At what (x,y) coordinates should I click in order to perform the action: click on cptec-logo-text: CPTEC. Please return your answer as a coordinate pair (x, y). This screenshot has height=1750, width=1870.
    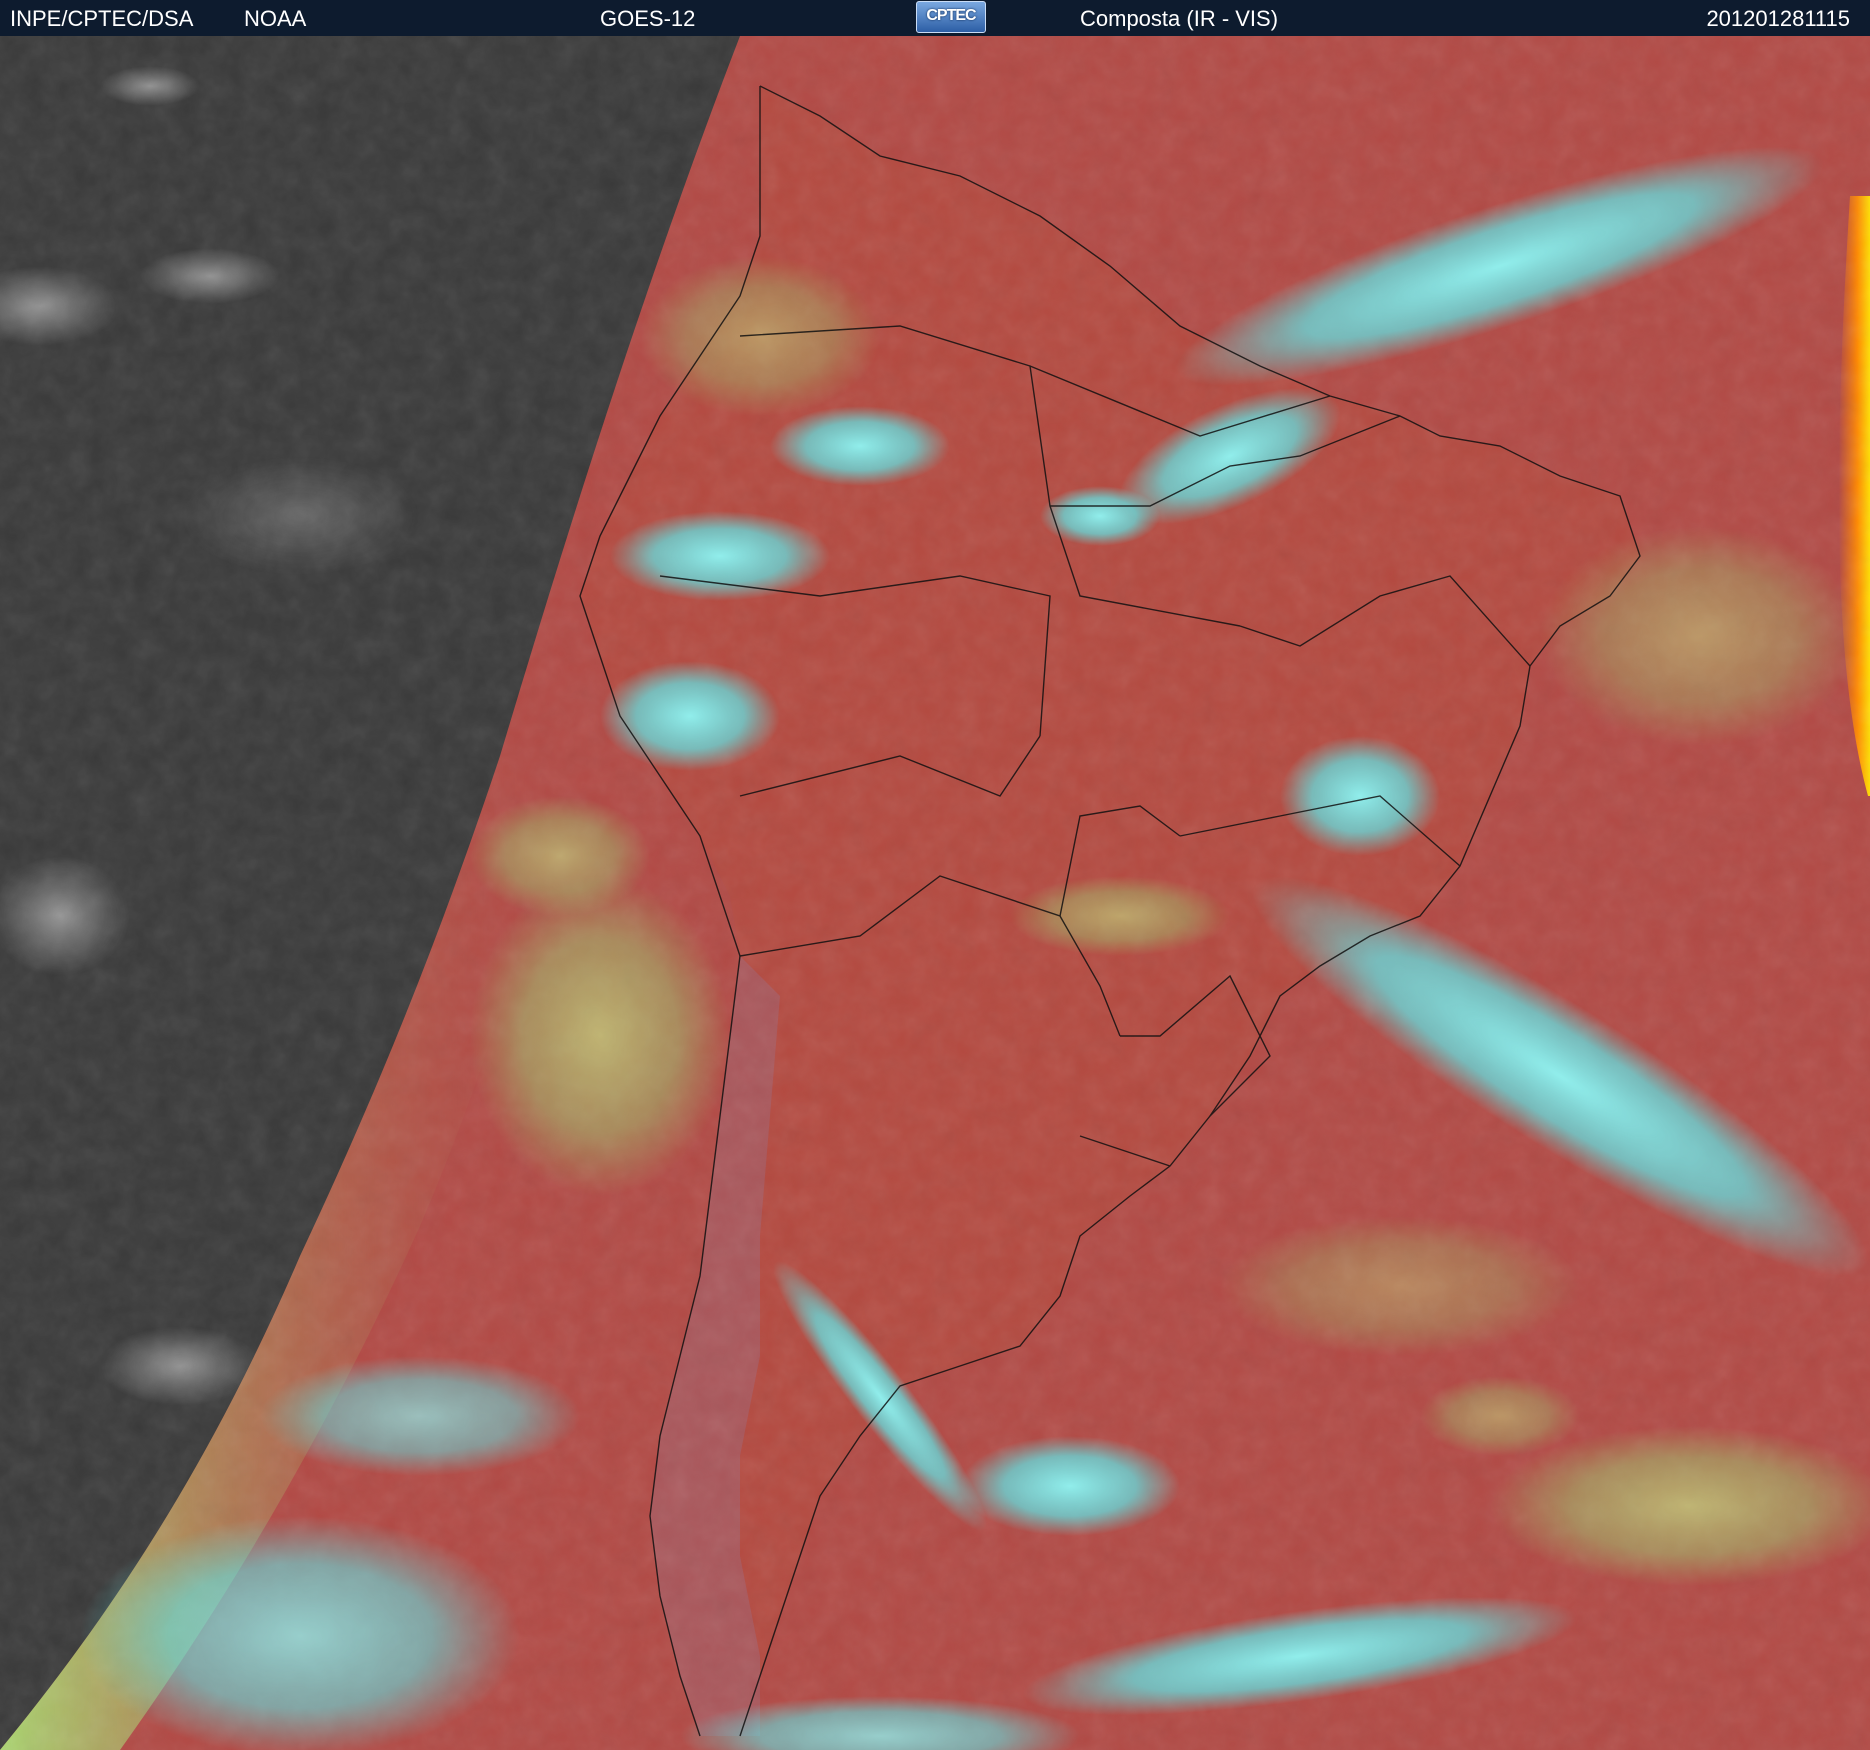
    Looking at the image, I should click on (951, 15).